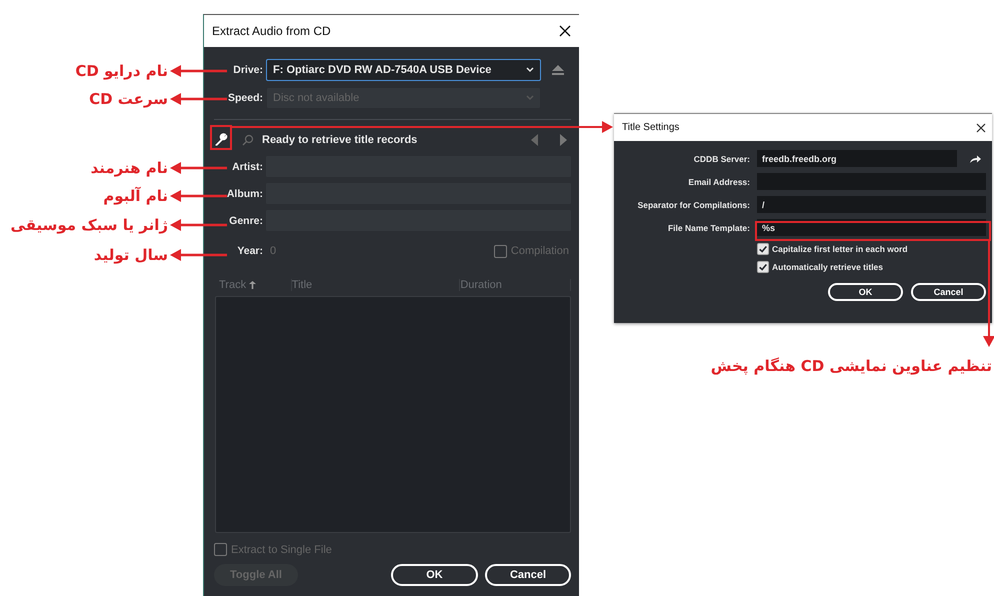  What do you see at coordinates (129, 168) in the screenshot?
I see `annotation-label: نام هنرمند` at bounding box center [129, 168].